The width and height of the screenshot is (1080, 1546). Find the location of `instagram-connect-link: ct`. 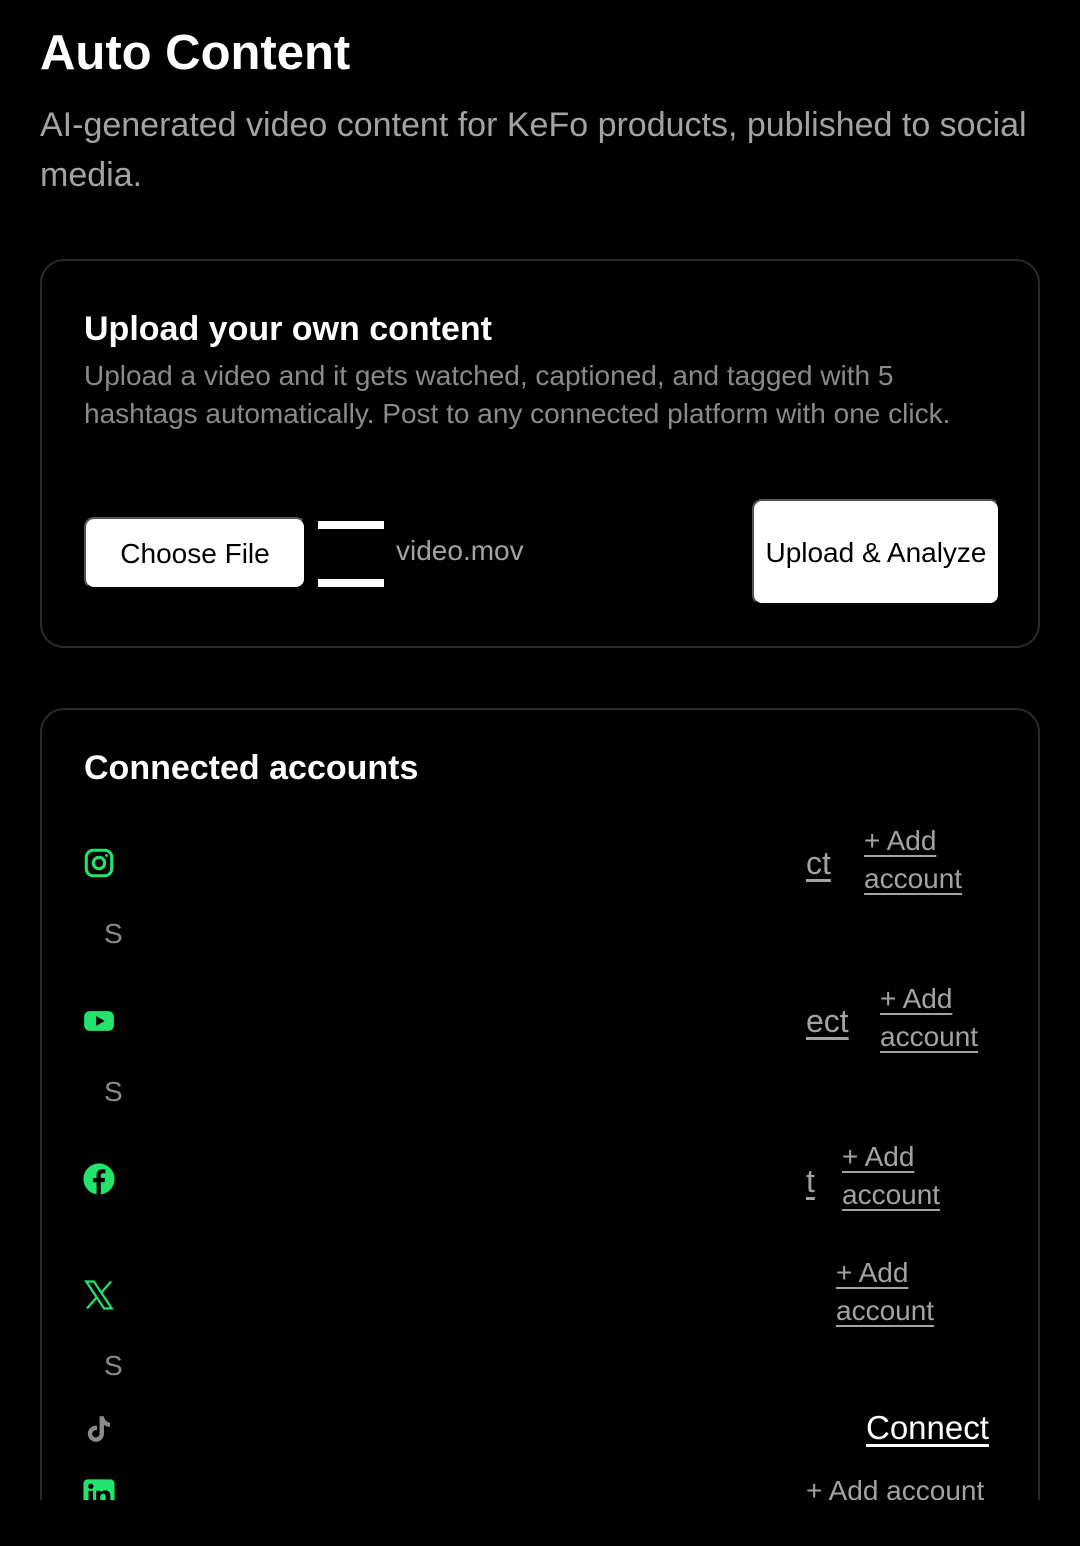

instagram-connect-link: ct is located at coordinates (818, 863).